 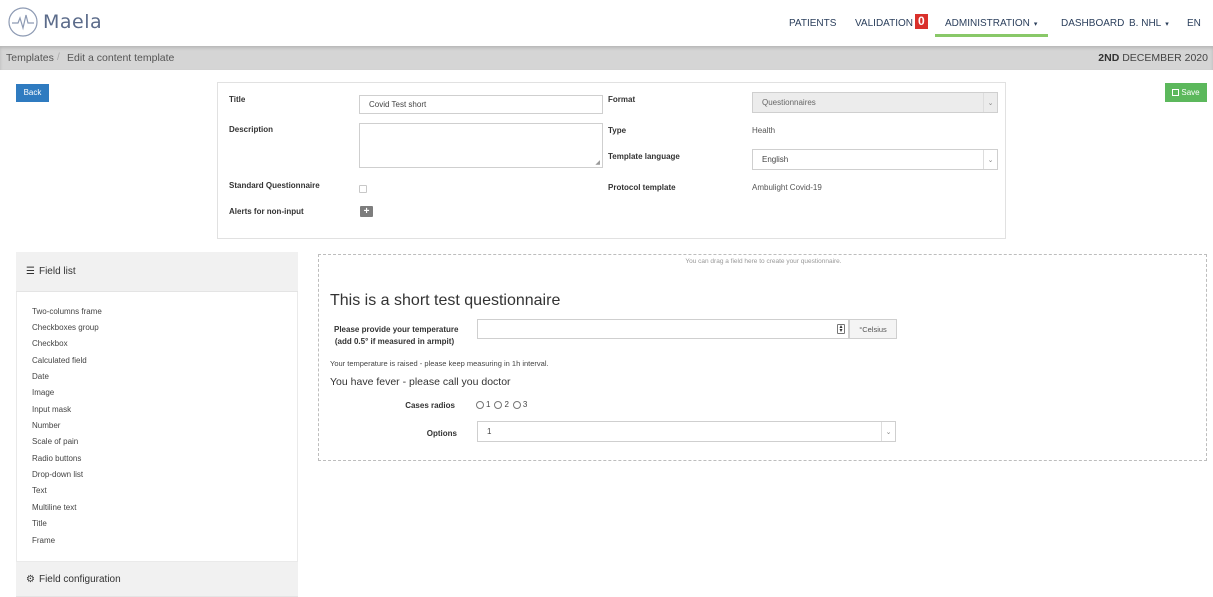 What do you see at coordinates (30, 271) in the screenshot?
I see `list-icon: ☰` at bounding box center [30, 271].